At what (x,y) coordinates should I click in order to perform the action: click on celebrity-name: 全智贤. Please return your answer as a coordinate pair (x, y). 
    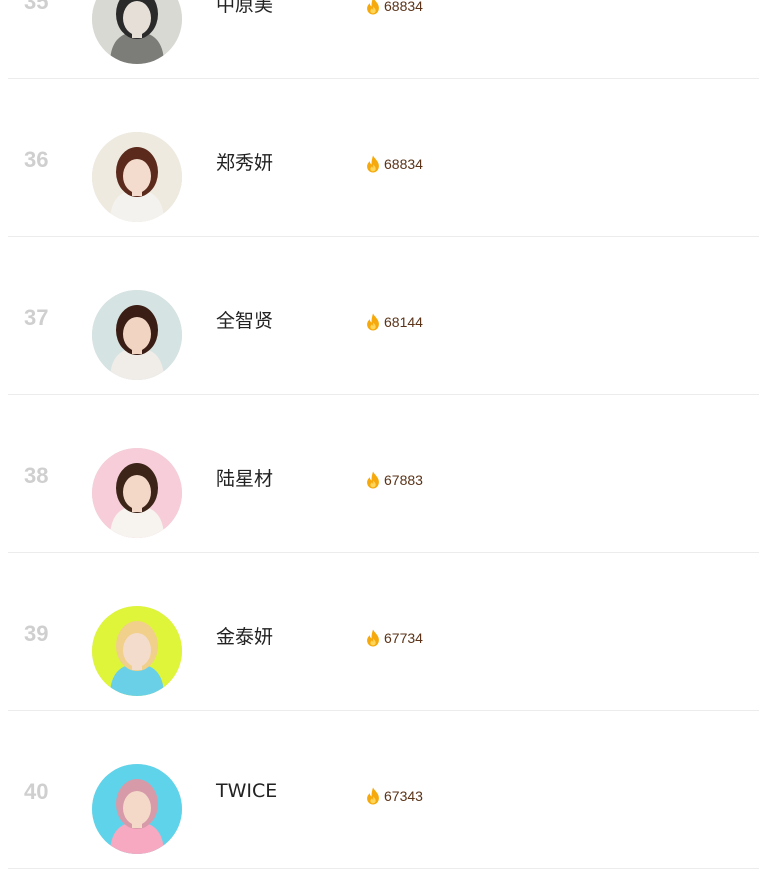
    Looking at the image, I should click on (244, 319).